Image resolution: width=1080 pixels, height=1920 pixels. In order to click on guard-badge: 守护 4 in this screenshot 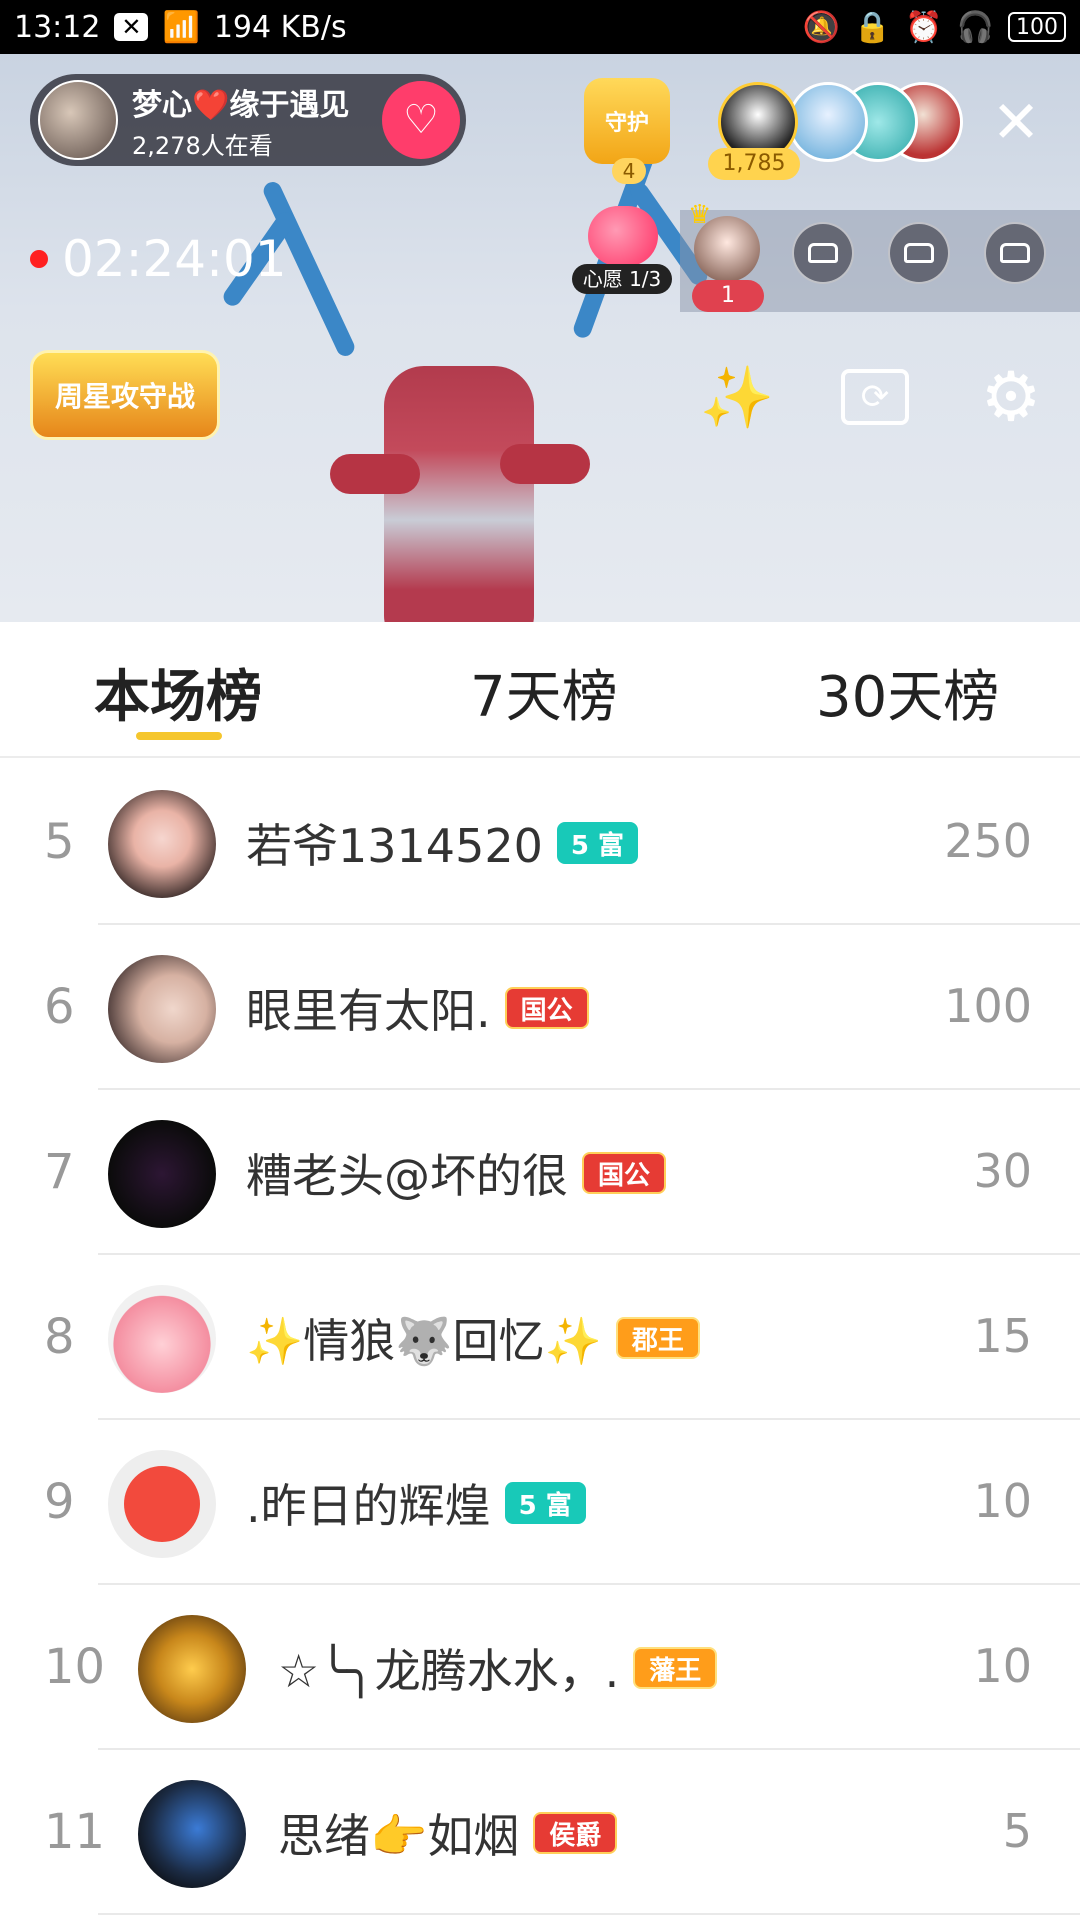, I will do `click(630, 133)`.